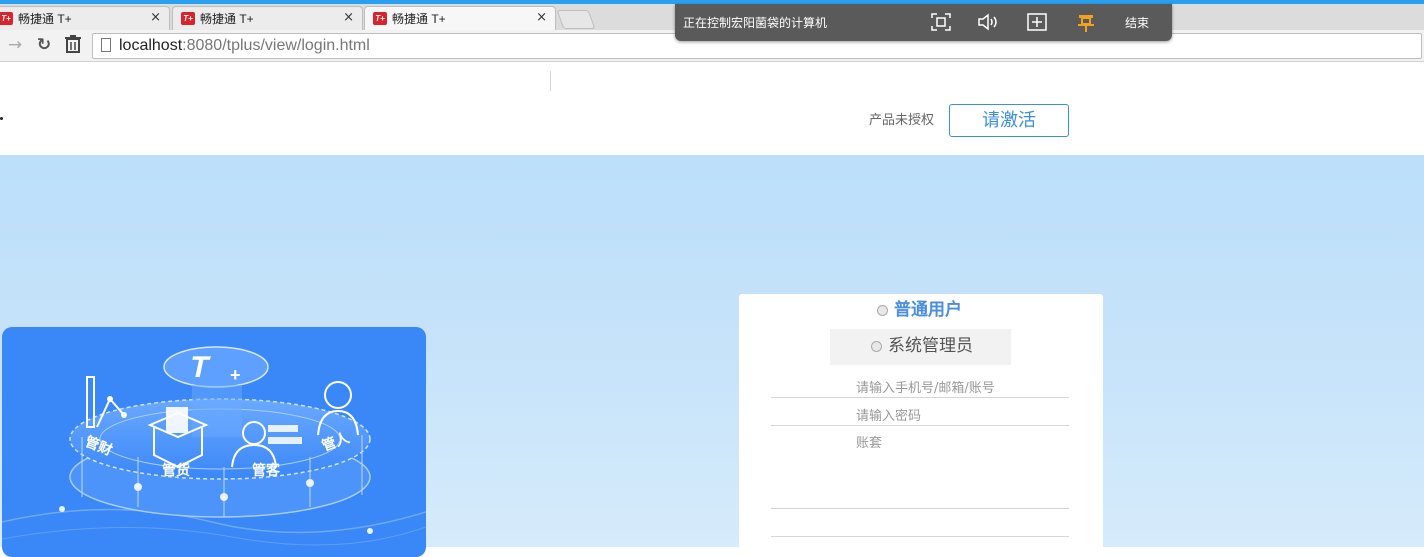  What do you see at coordinates (176, 470) in the screenshot?
I see `label-goods: 管货` at bounding box center [176, 470].